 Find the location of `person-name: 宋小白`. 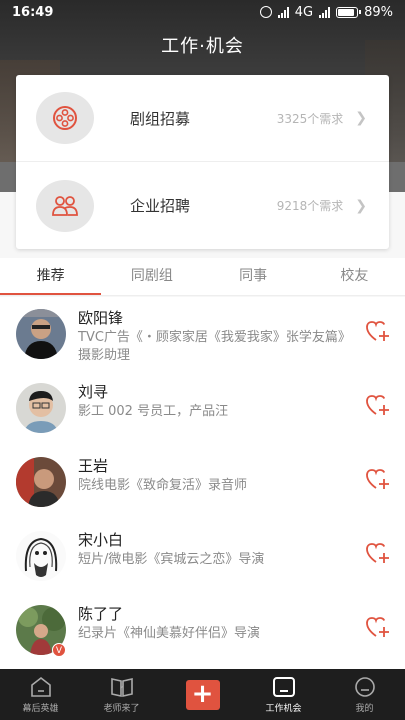

person-name: 宋小白 is located at coordinates (101, 540).